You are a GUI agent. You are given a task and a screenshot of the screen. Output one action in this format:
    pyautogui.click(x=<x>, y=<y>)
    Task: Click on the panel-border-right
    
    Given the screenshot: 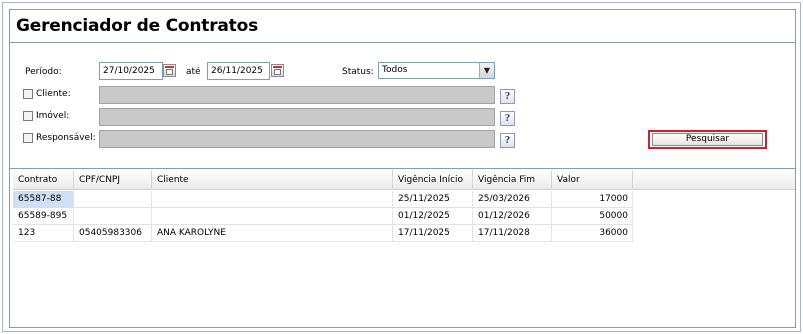 What is the action you would take?
    pyautogui.click(x=795, y=168)
    